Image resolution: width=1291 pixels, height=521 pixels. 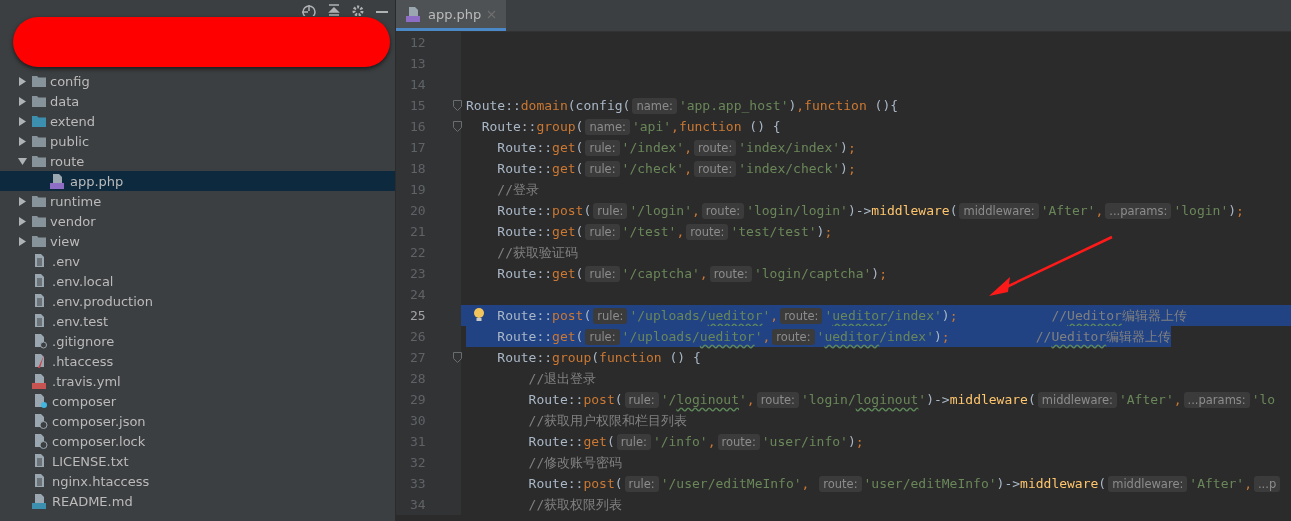 What do you see at coordinates (358, 10) in the screenshot?
I see `settings-icon` at bounding box center [358, 10].